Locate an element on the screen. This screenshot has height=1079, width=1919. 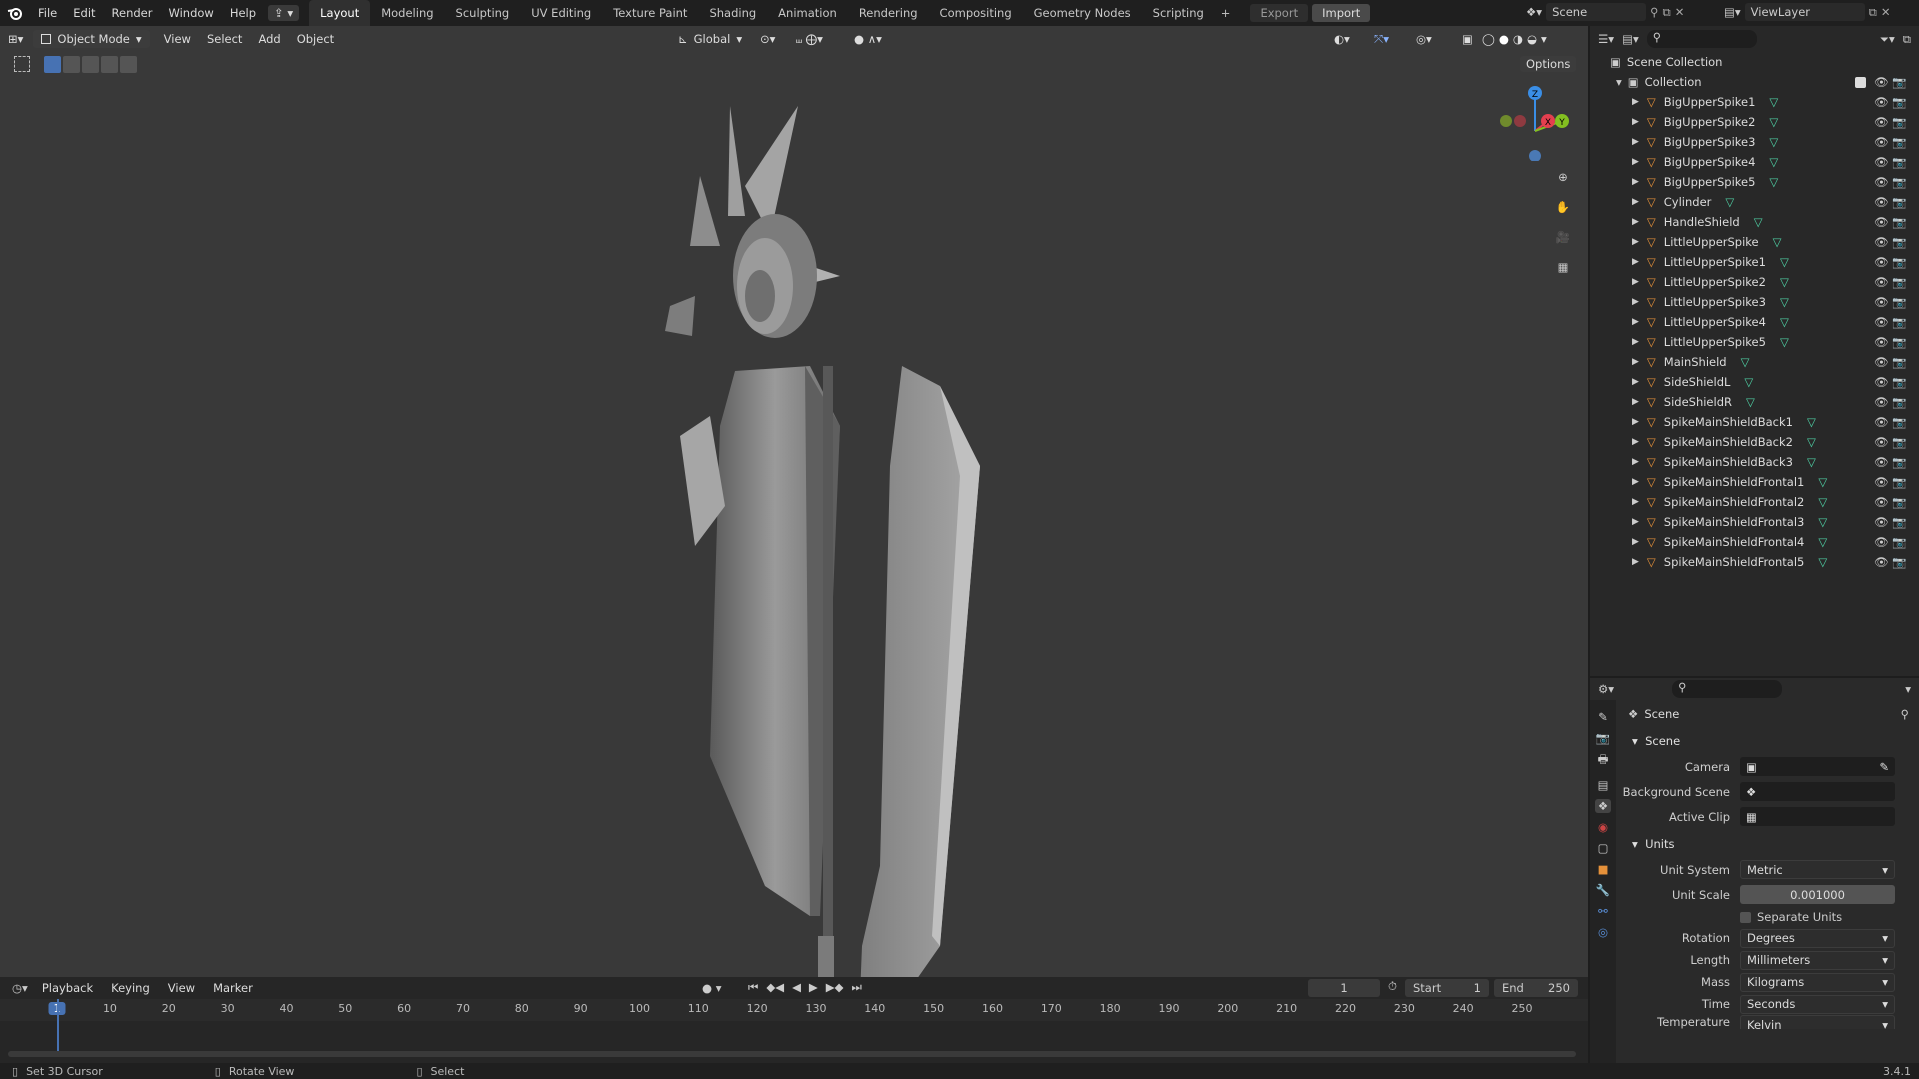
view-layer-field: ViewLayer is located at coordinates (1804, 12).